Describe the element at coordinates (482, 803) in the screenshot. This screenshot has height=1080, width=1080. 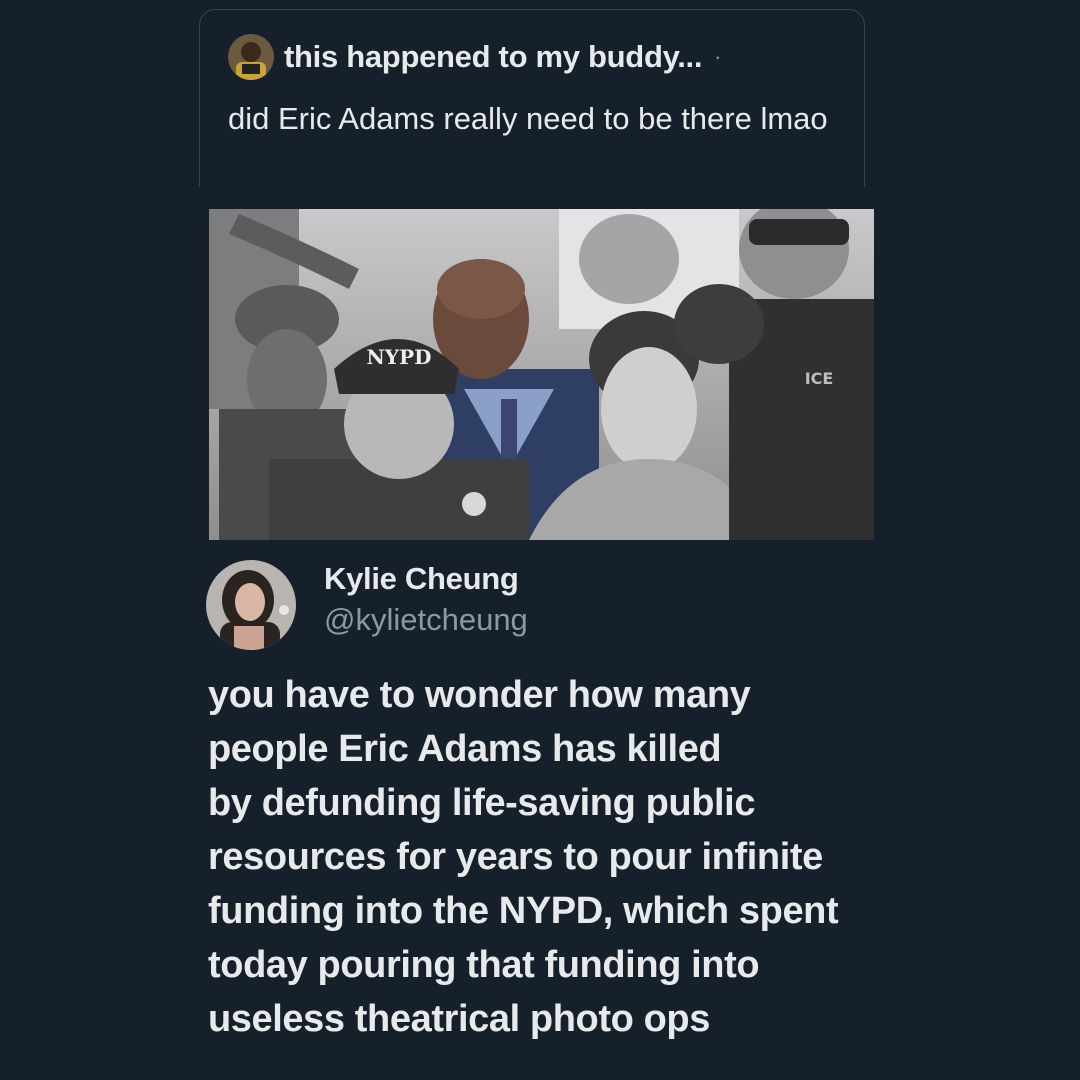
I see `tweet-text-line: by defunding life-saving public` at that location.